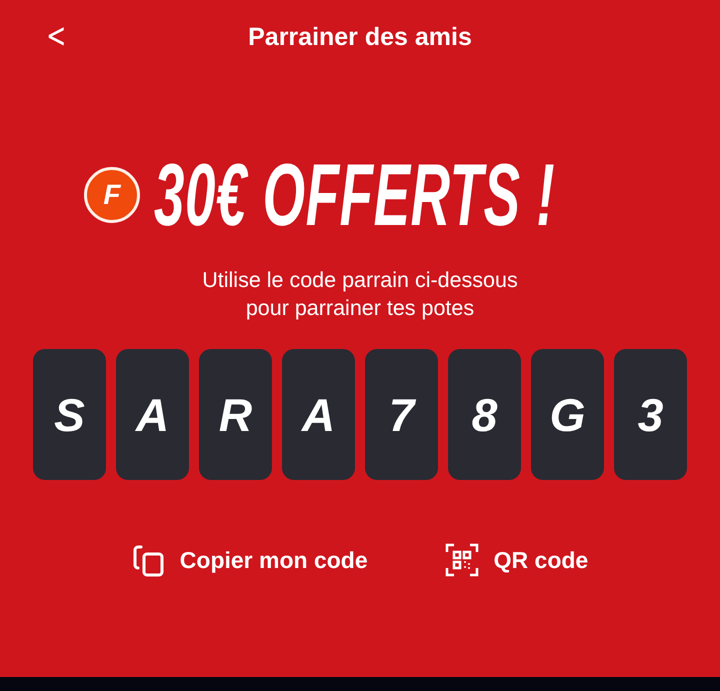  Describe the element at coordinates (355, 195) in the screenshot. I see `offer-headline: 30€ OFFERTS !` at that location.